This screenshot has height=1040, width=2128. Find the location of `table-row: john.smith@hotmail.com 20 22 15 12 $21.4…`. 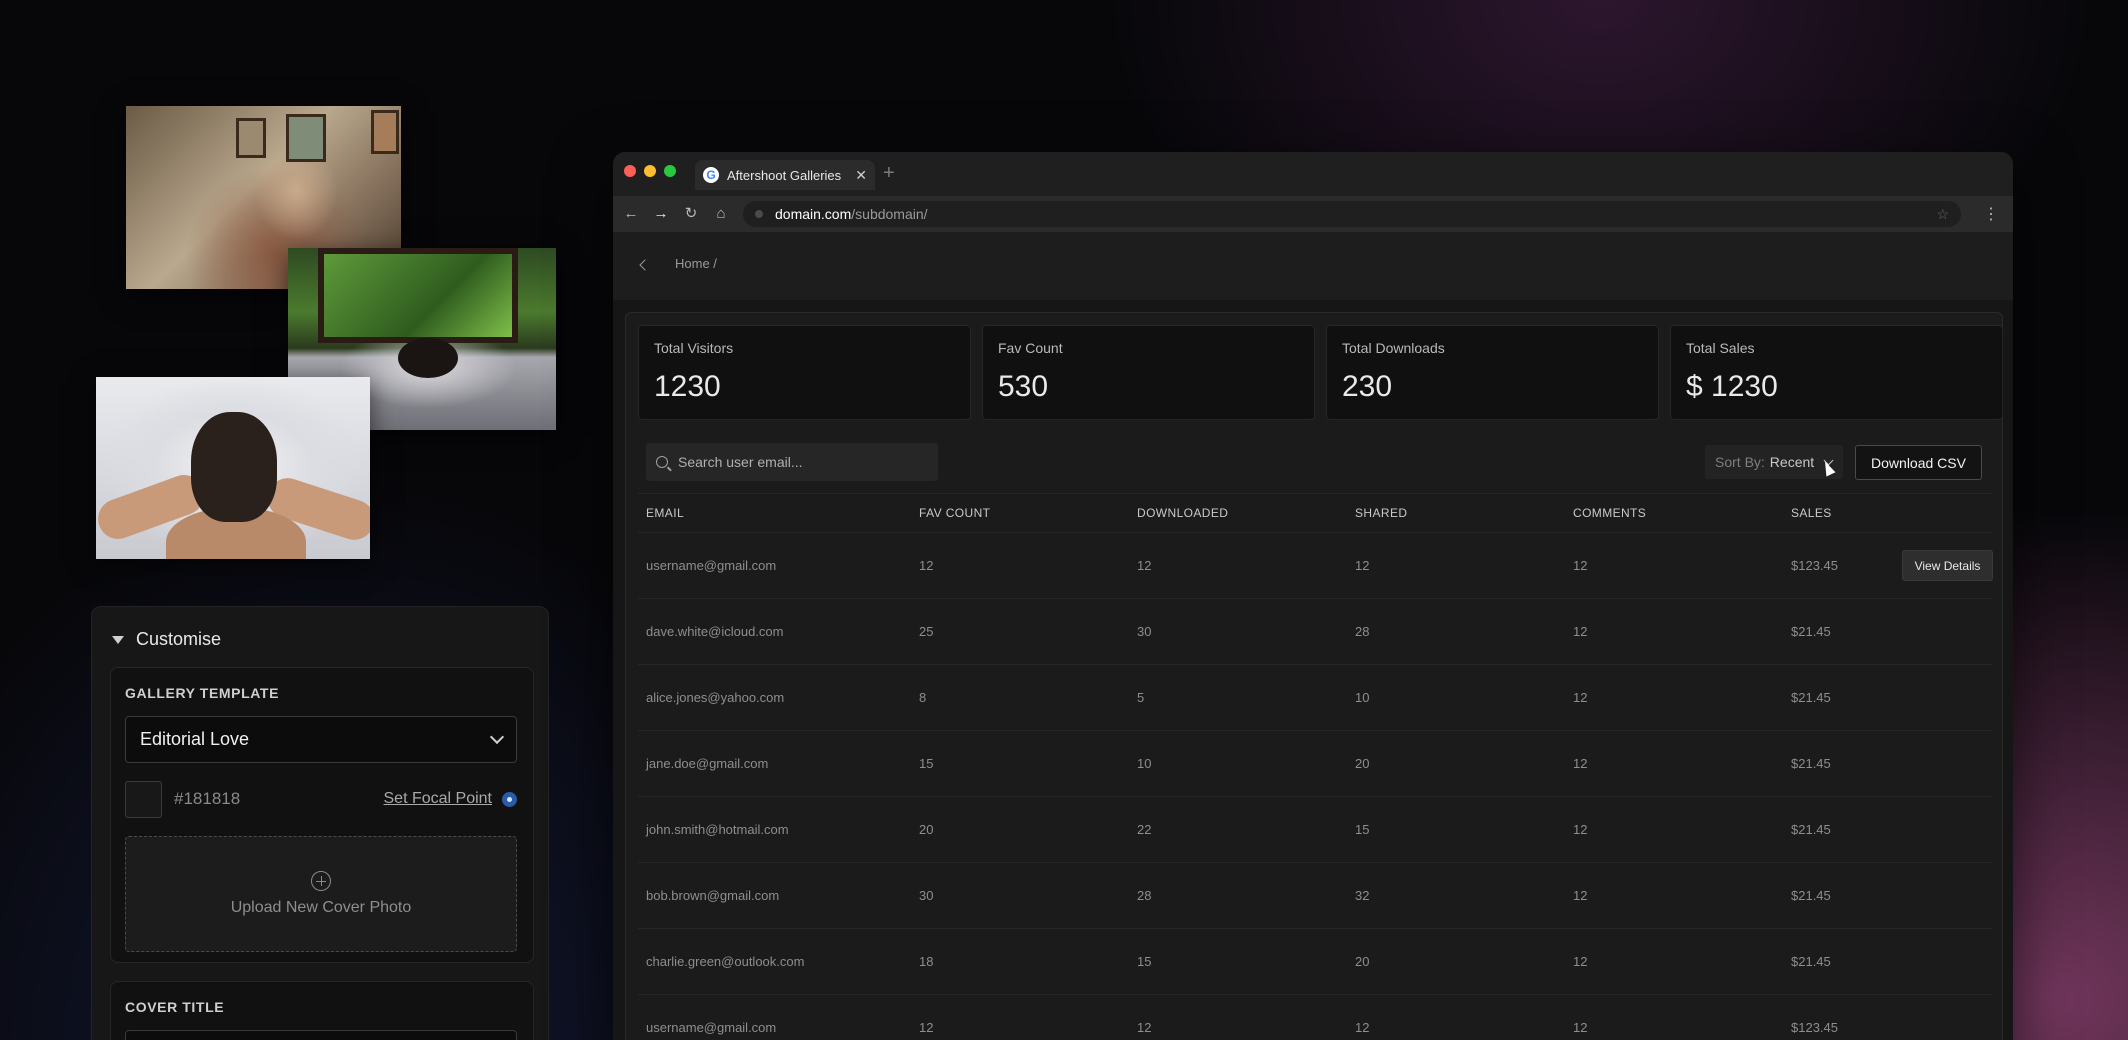

table-row: john.smith@hotmail.com 20 22 15 12 $21.4… is located at coordinates (1315, 830).